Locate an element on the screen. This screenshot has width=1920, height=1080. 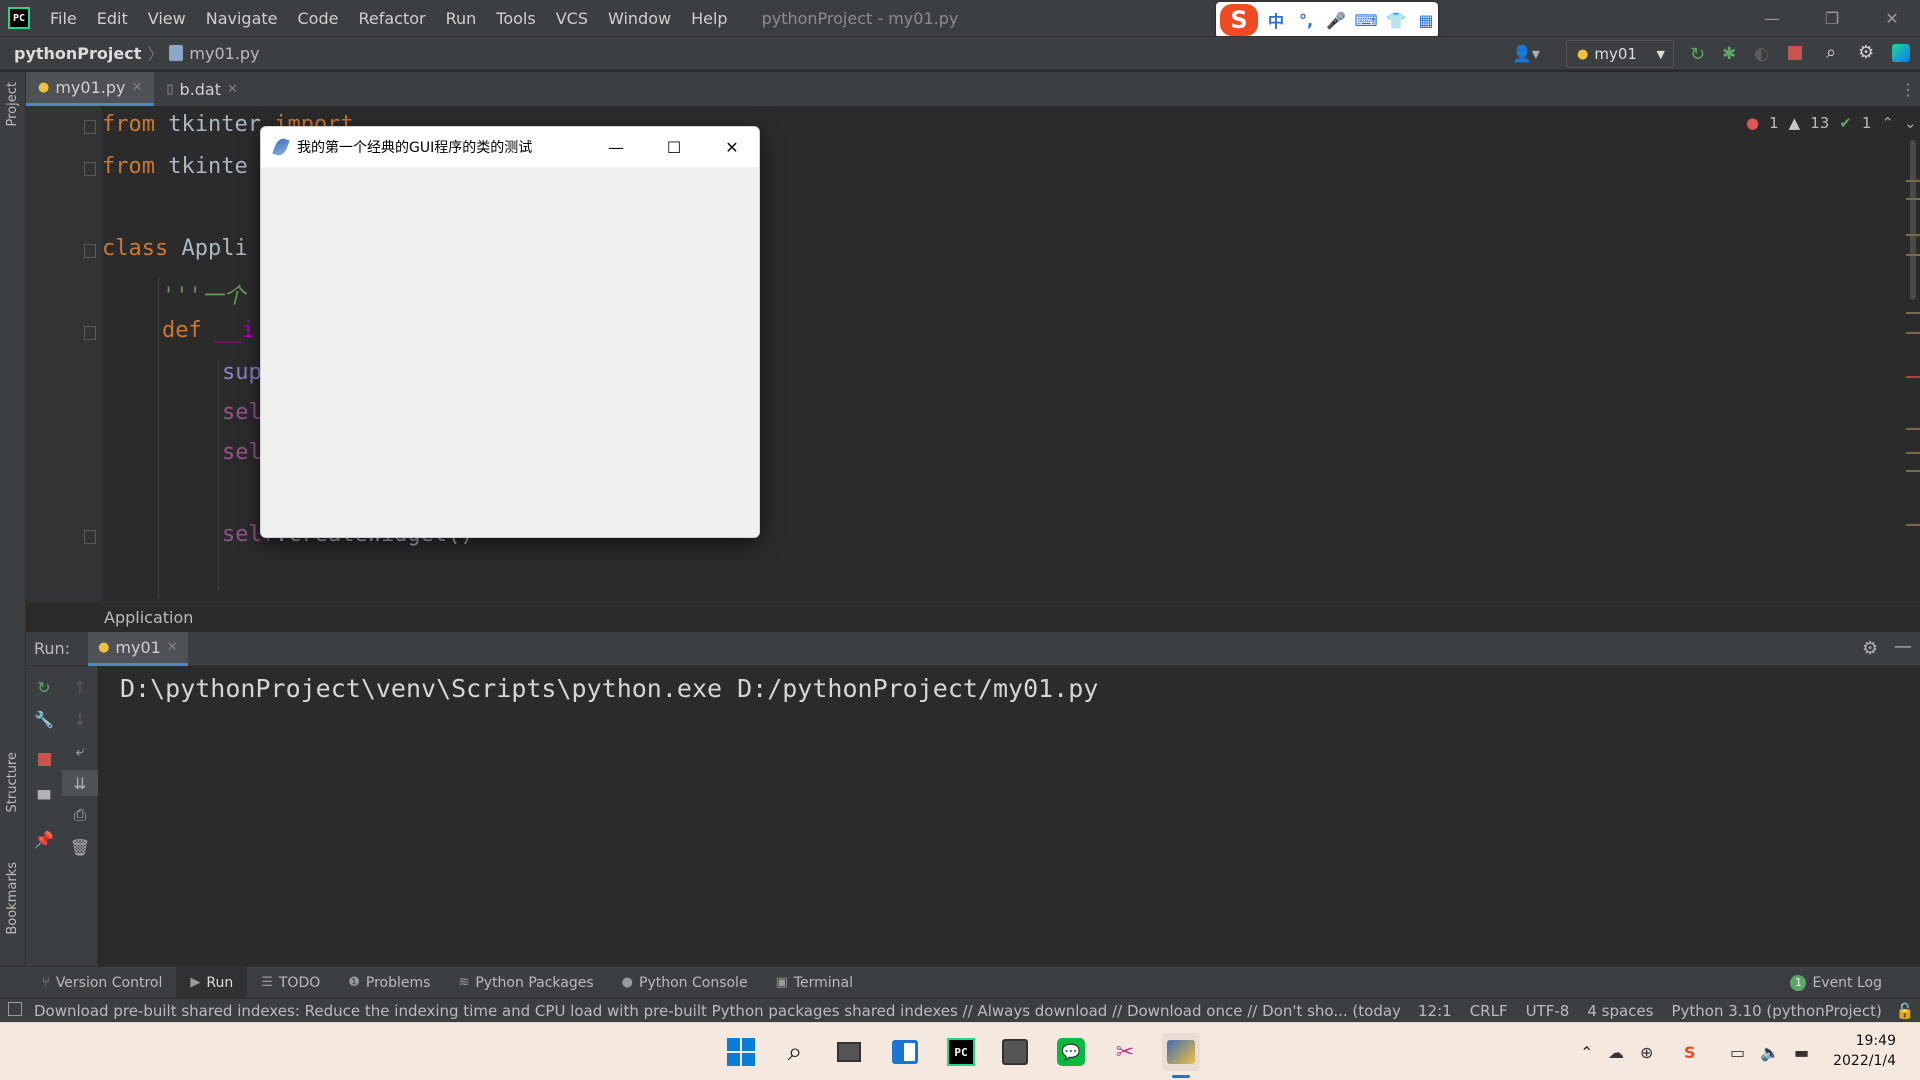
task-view-icon is located at coordinates (849, 1052).